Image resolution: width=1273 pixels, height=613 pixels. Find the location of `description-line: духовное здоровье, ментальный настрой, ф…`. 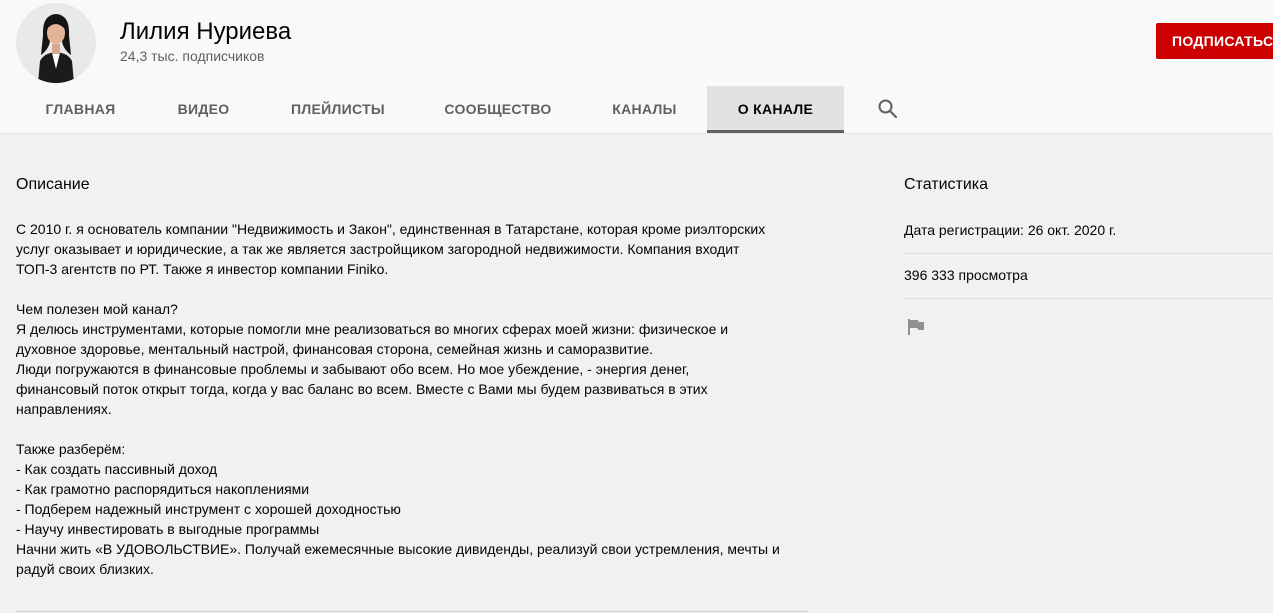

description-line: духовное здоровье, ментальный настрой, ф… is located at coordinates (335, 349).